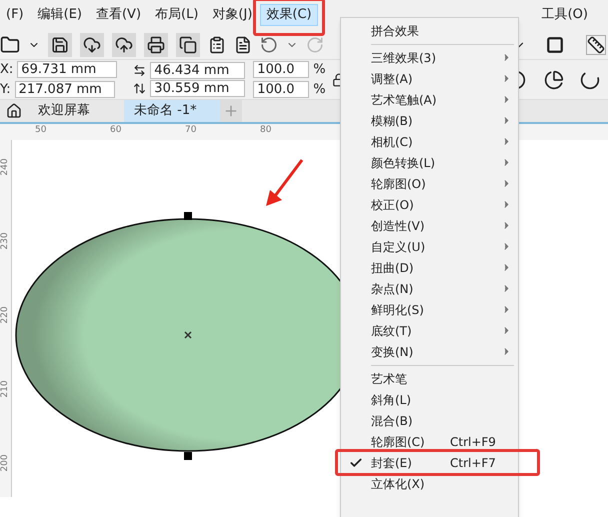  I want to click on ruler-label: 50, so click(41, 130).